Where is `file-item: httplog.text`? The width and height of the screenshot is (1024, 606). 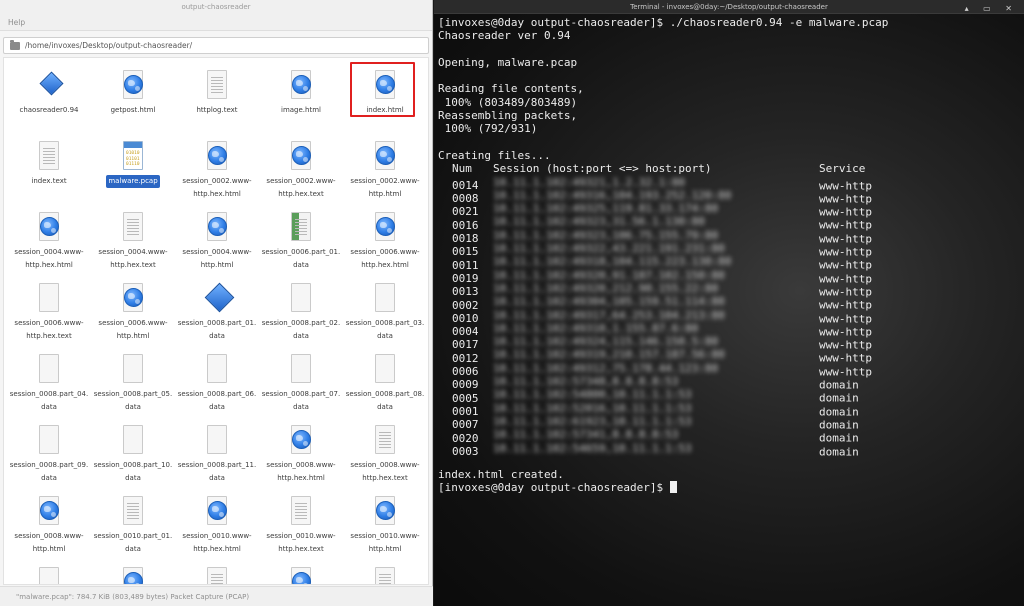 file-item: httplog.text is located at coordinates (217, 96).